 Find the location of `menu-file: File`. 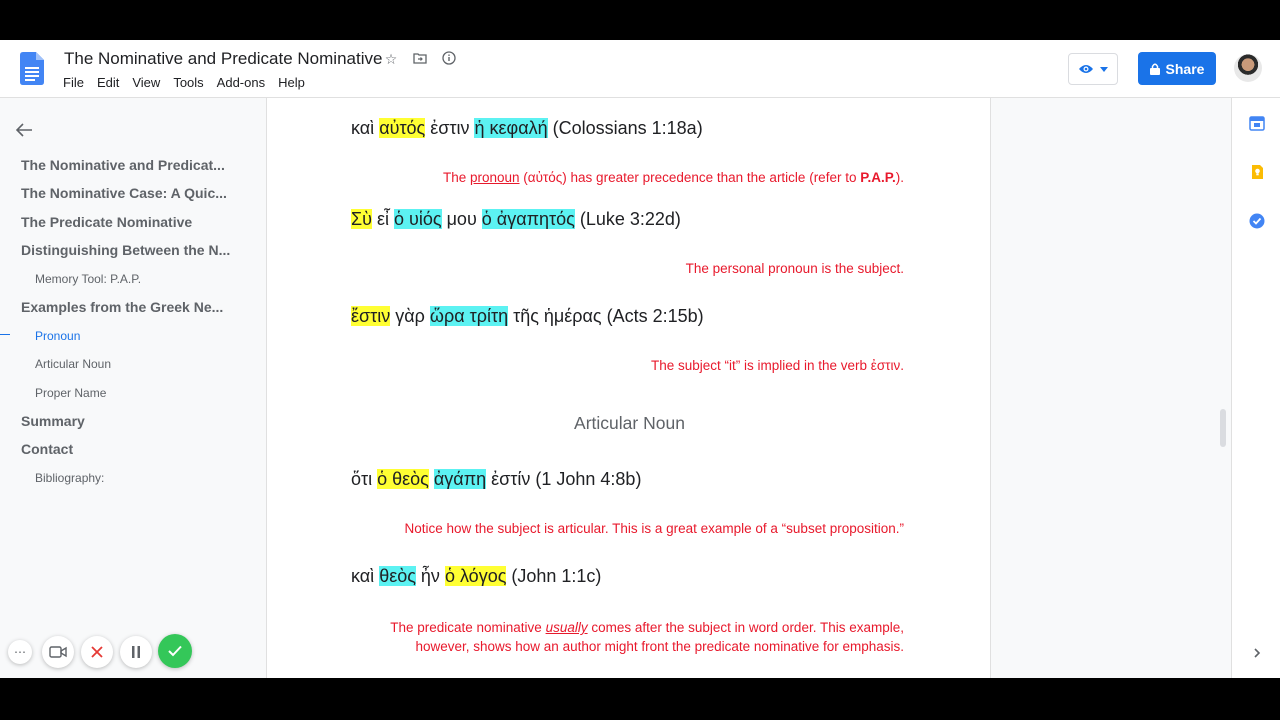

menu-file: File is located at coordinates (73, 82).